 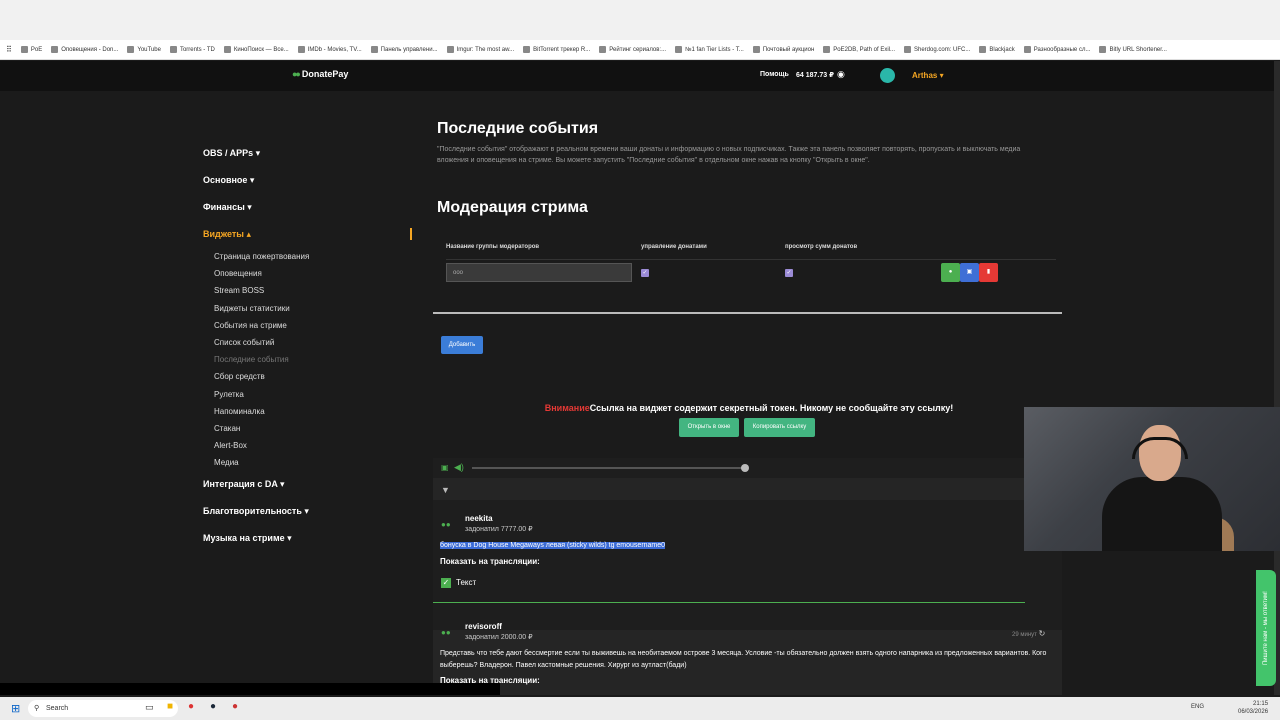 What do you see at coordinates (308, 256) in the screenshot?
I see `sidebar-item-widget: Страница пожертвования` at bounding box center [308, 256].